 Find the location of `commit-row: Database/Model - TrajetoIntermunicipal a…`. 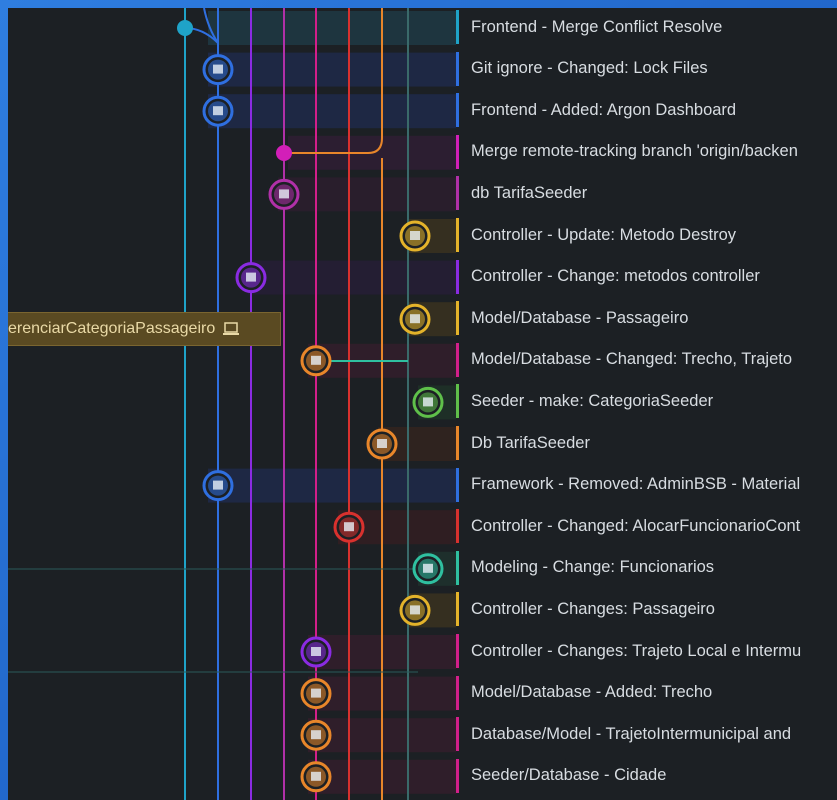

commit-row: Database/Model - TrajetoIntermunicipal a… is located at coordinates (646, 734).